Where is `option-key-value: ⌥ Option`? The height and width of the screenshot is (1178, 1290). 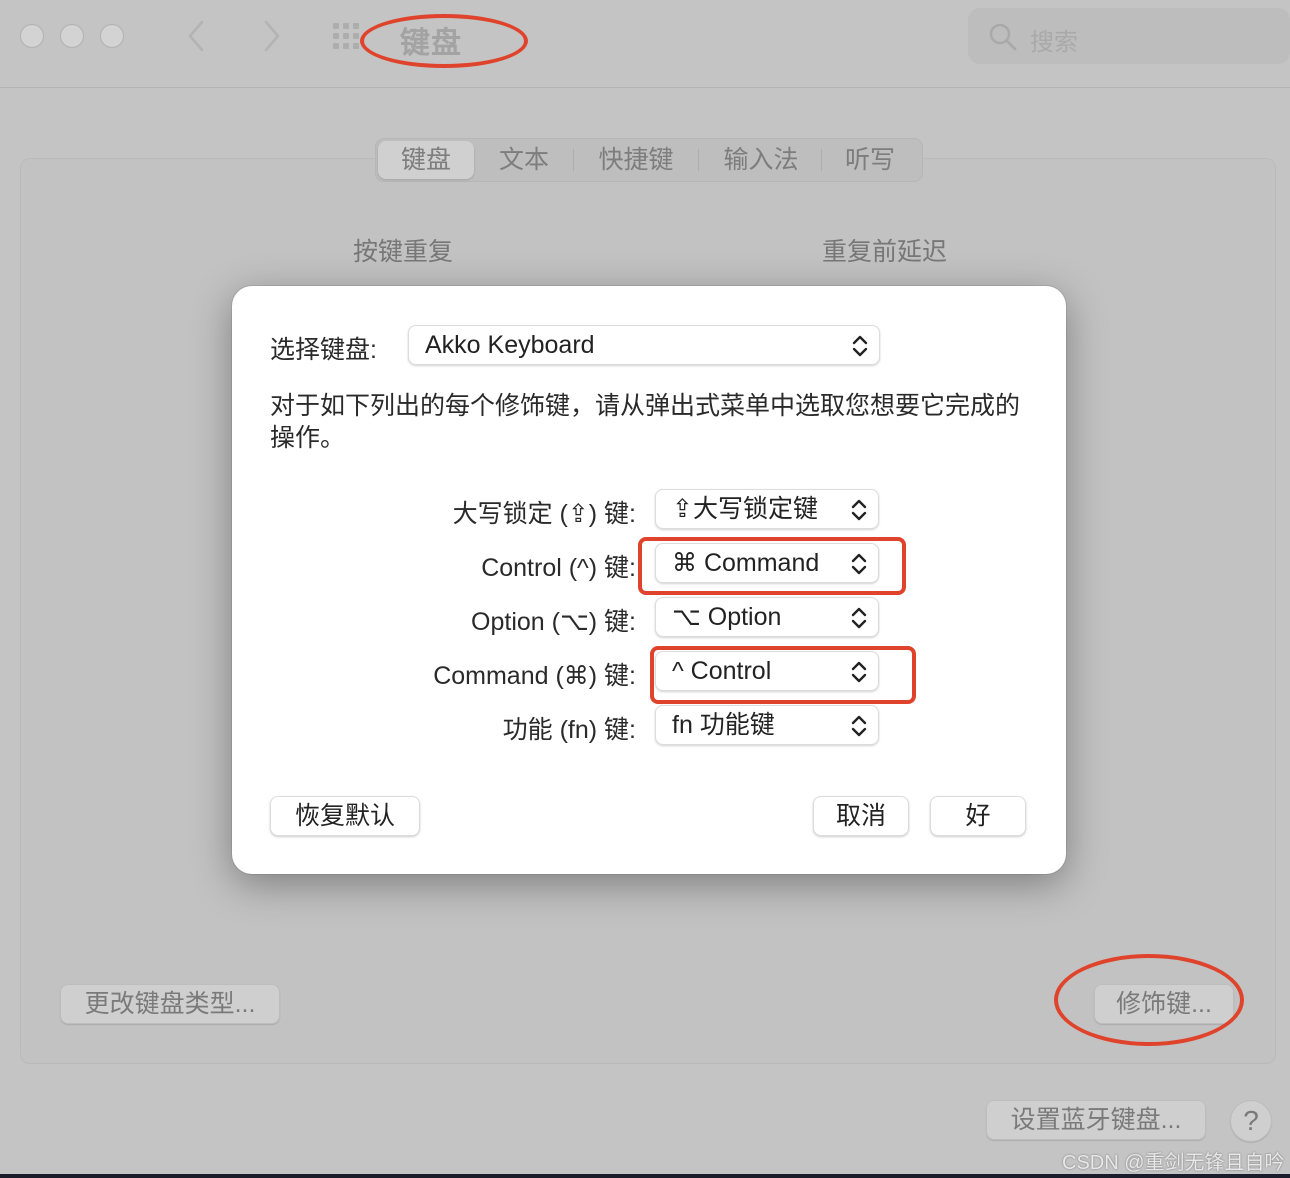 option-key-value: ⌥ Option is located at coordinates (727, 617).